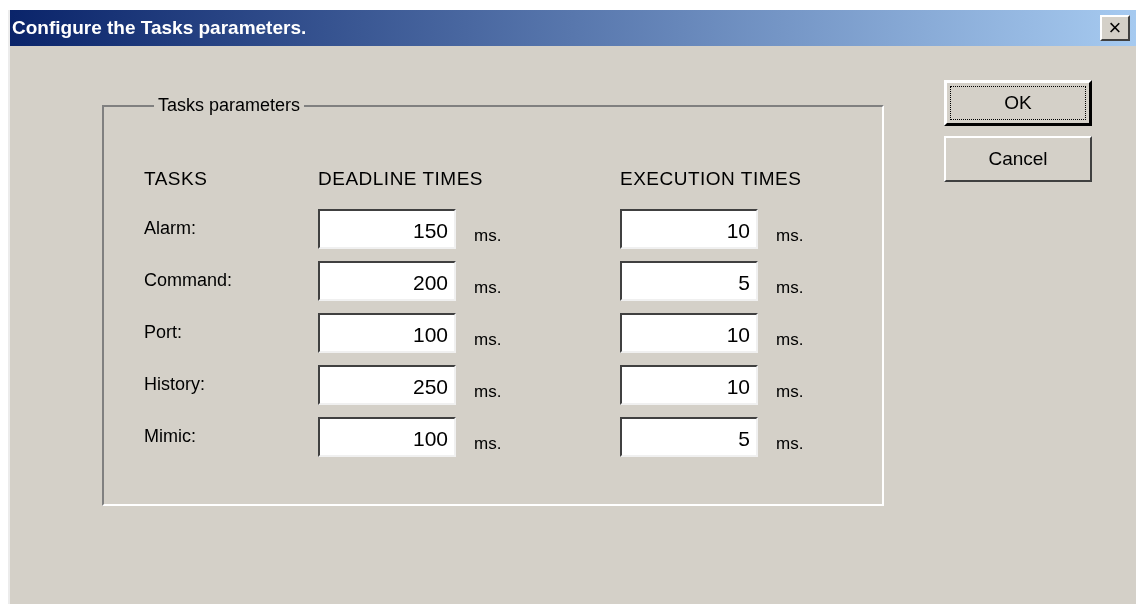 The width and height of the screenshot is (1136, 604). I want to click on window-title: Configure the Tasks parameters., so click(159, 27).